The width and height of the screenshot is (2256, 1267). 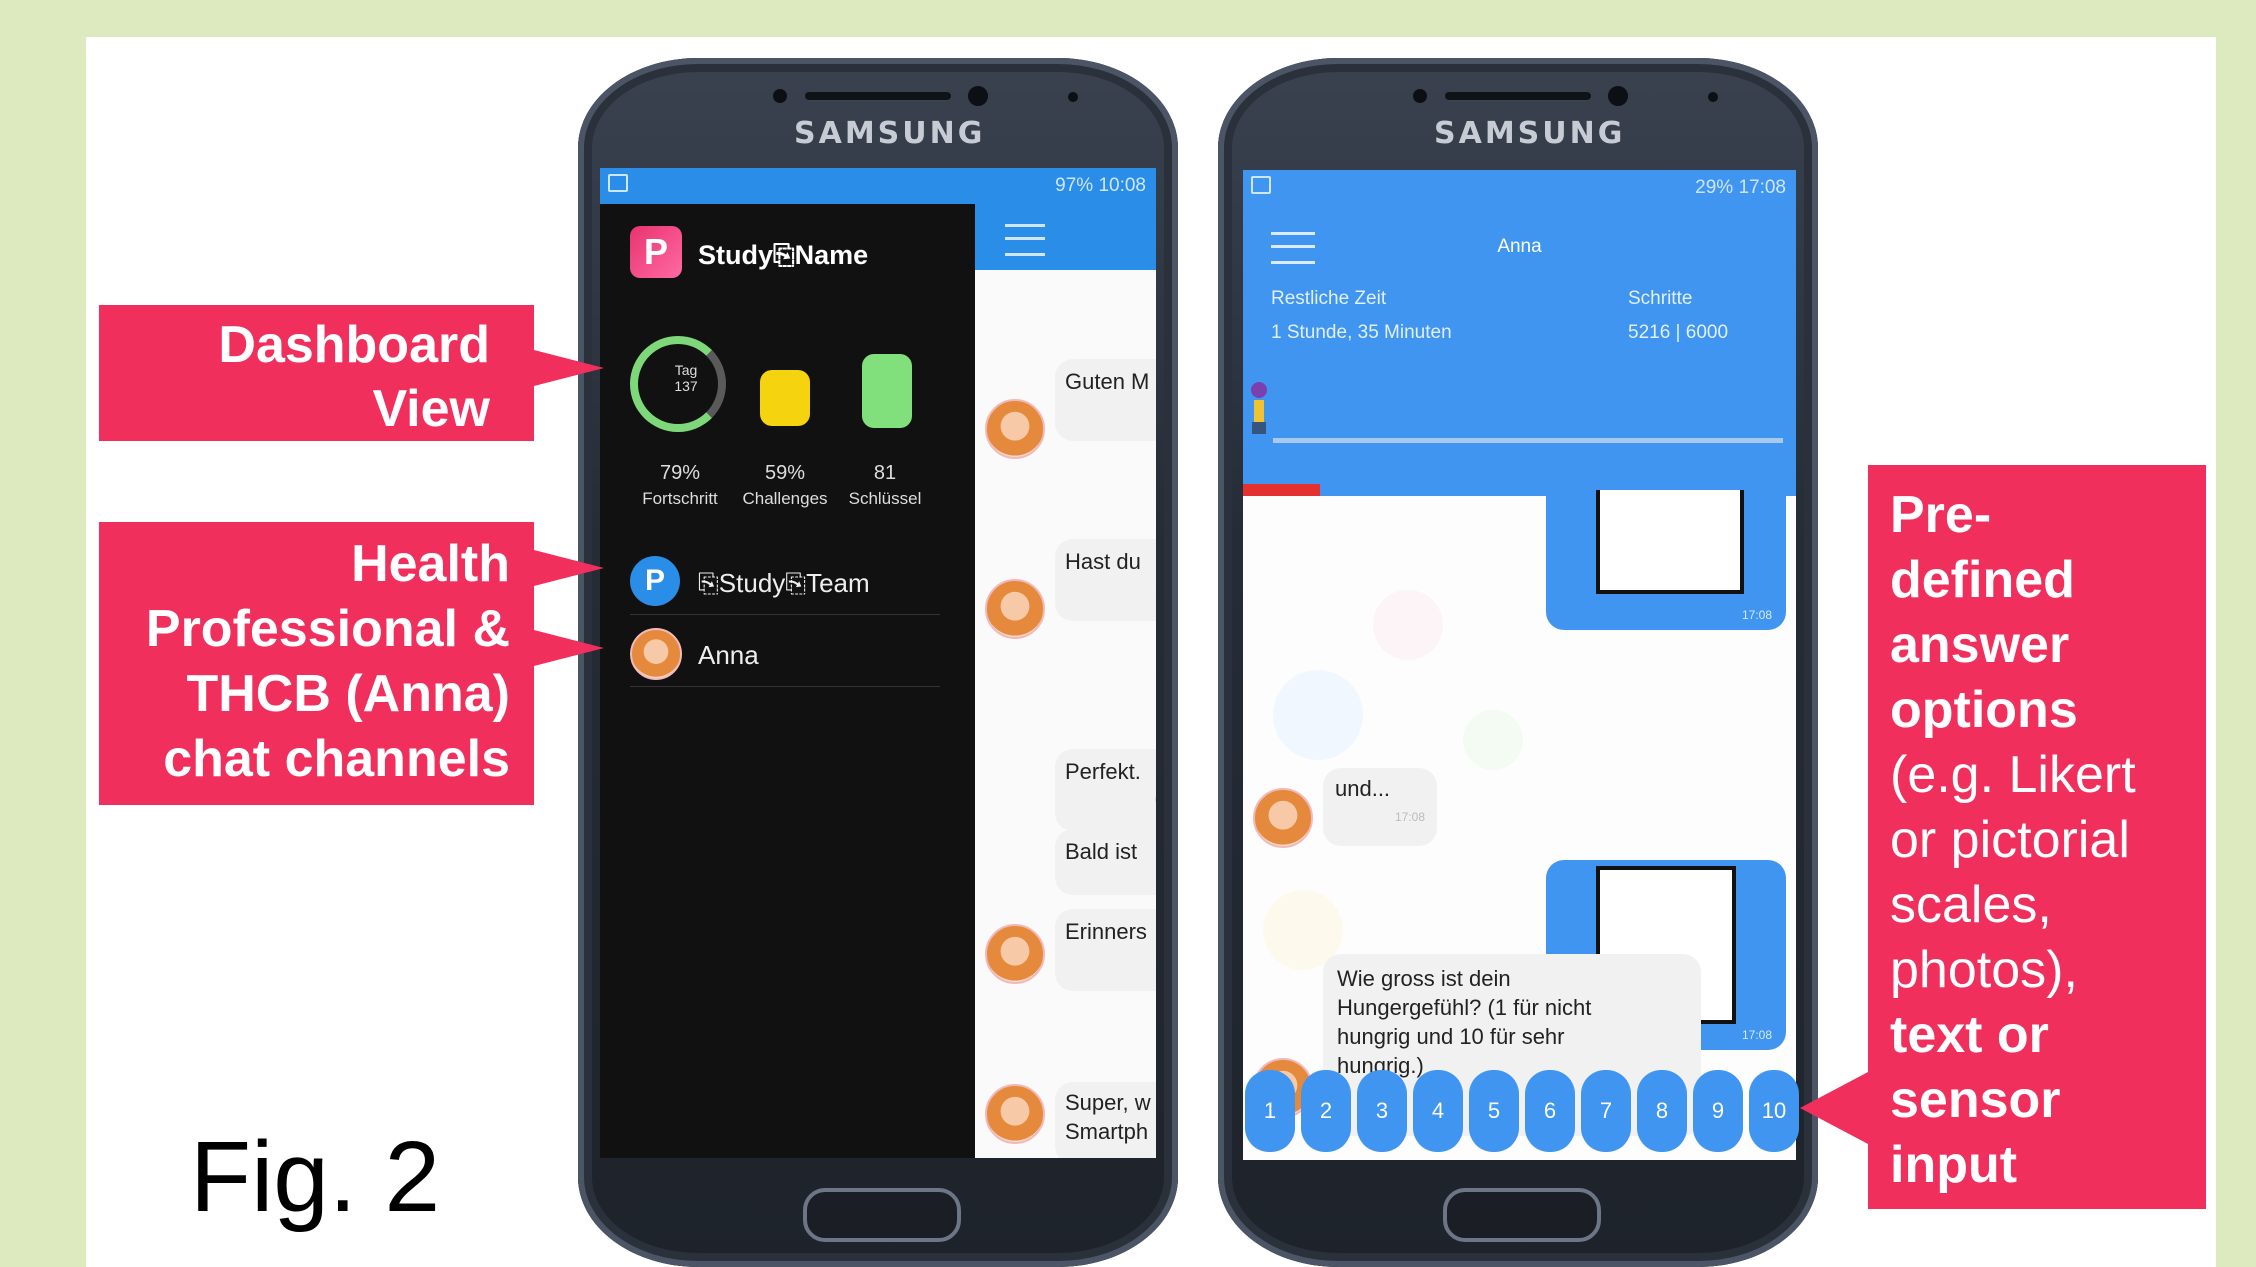 What do you see at coordinates (887, 391) in the screenshot?
I see `keys-indicator` at bounding box center [887, 391].